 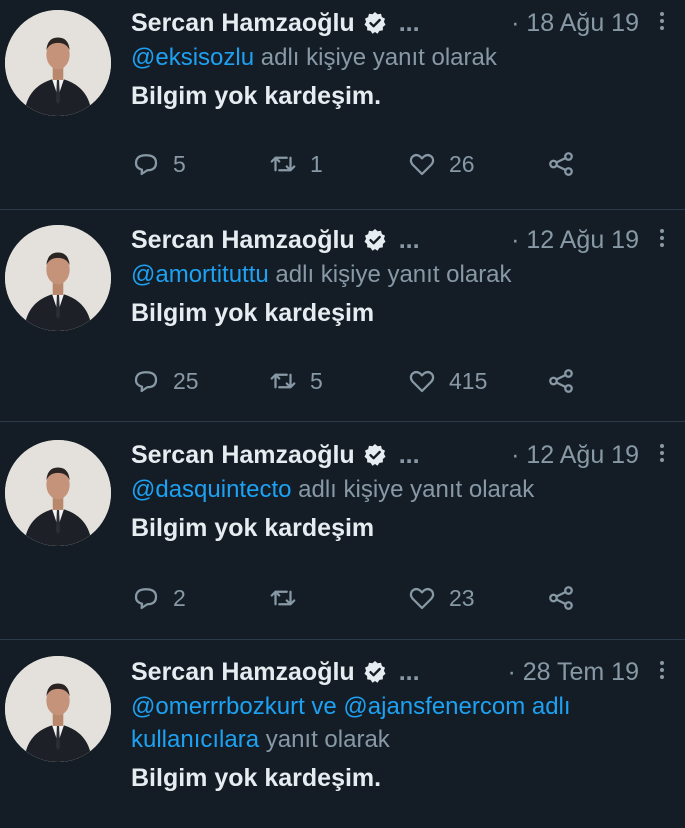 I want to click on mention-link: @dasquintecto, so click(x=211, y=489).